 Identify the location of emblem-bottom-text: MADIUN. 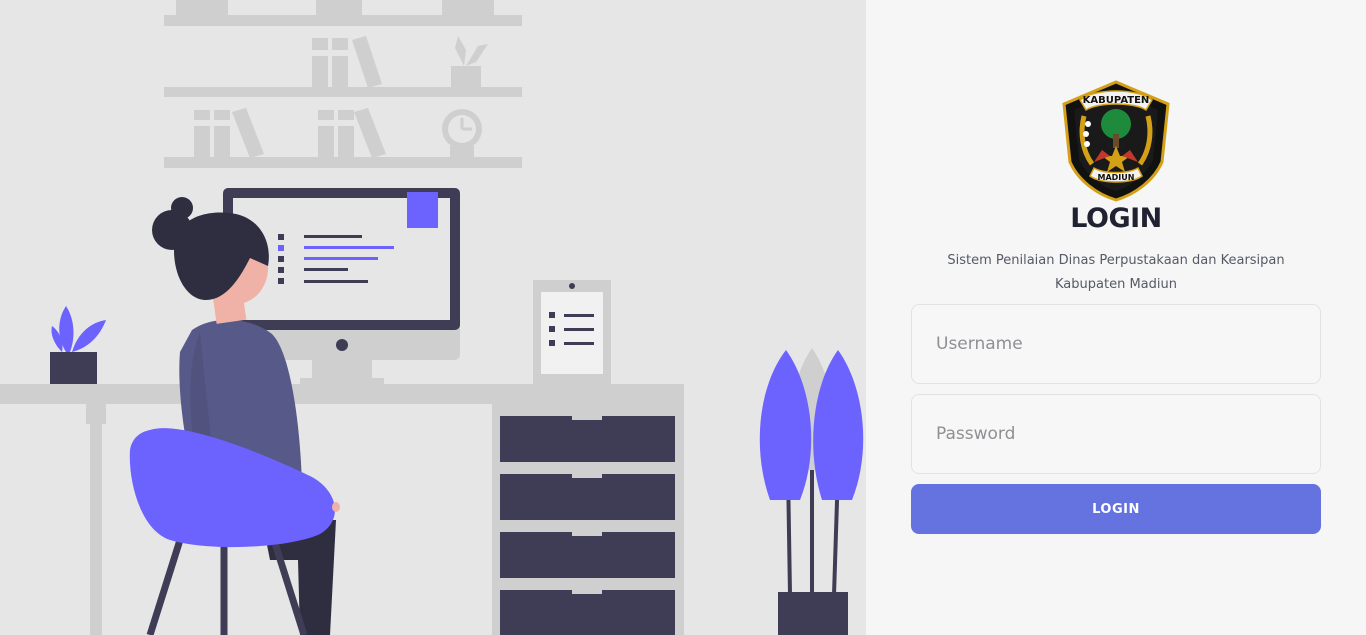
(1116, 177).